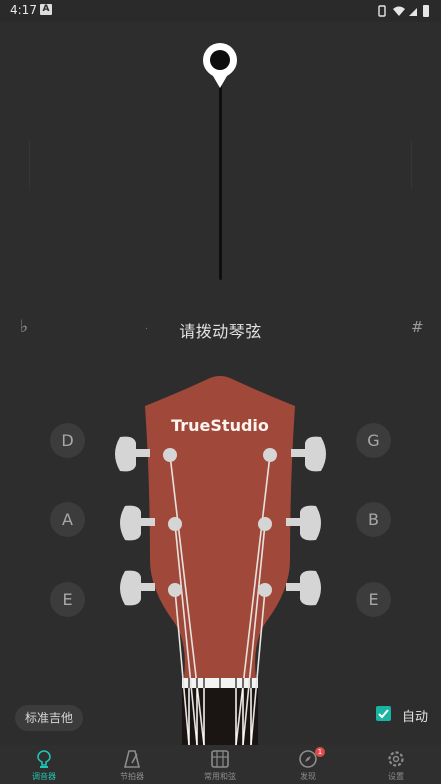 The image size is (441, 784). I want to click on nav-item-tuner: 调音器, so click(44, 764).